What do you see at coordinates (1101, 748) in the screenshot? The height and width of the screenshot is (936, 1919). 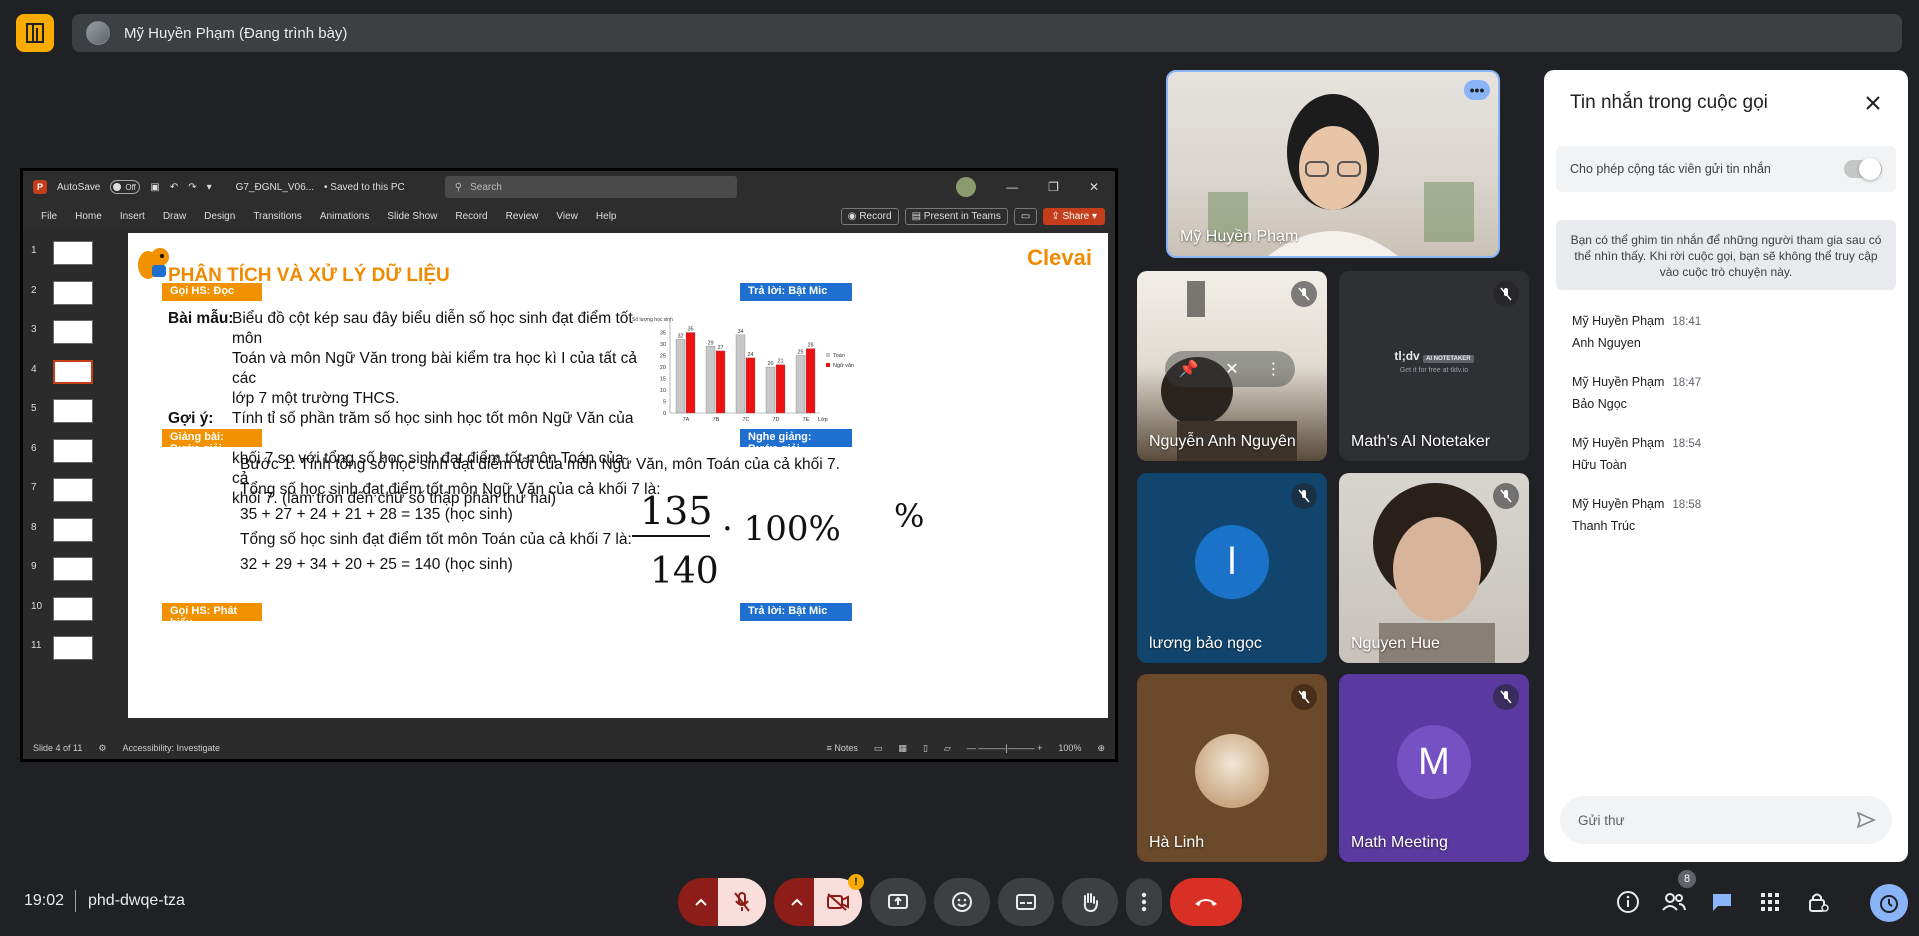 I see `fit-icon: ⊕` at bounding box center [1101, 748].